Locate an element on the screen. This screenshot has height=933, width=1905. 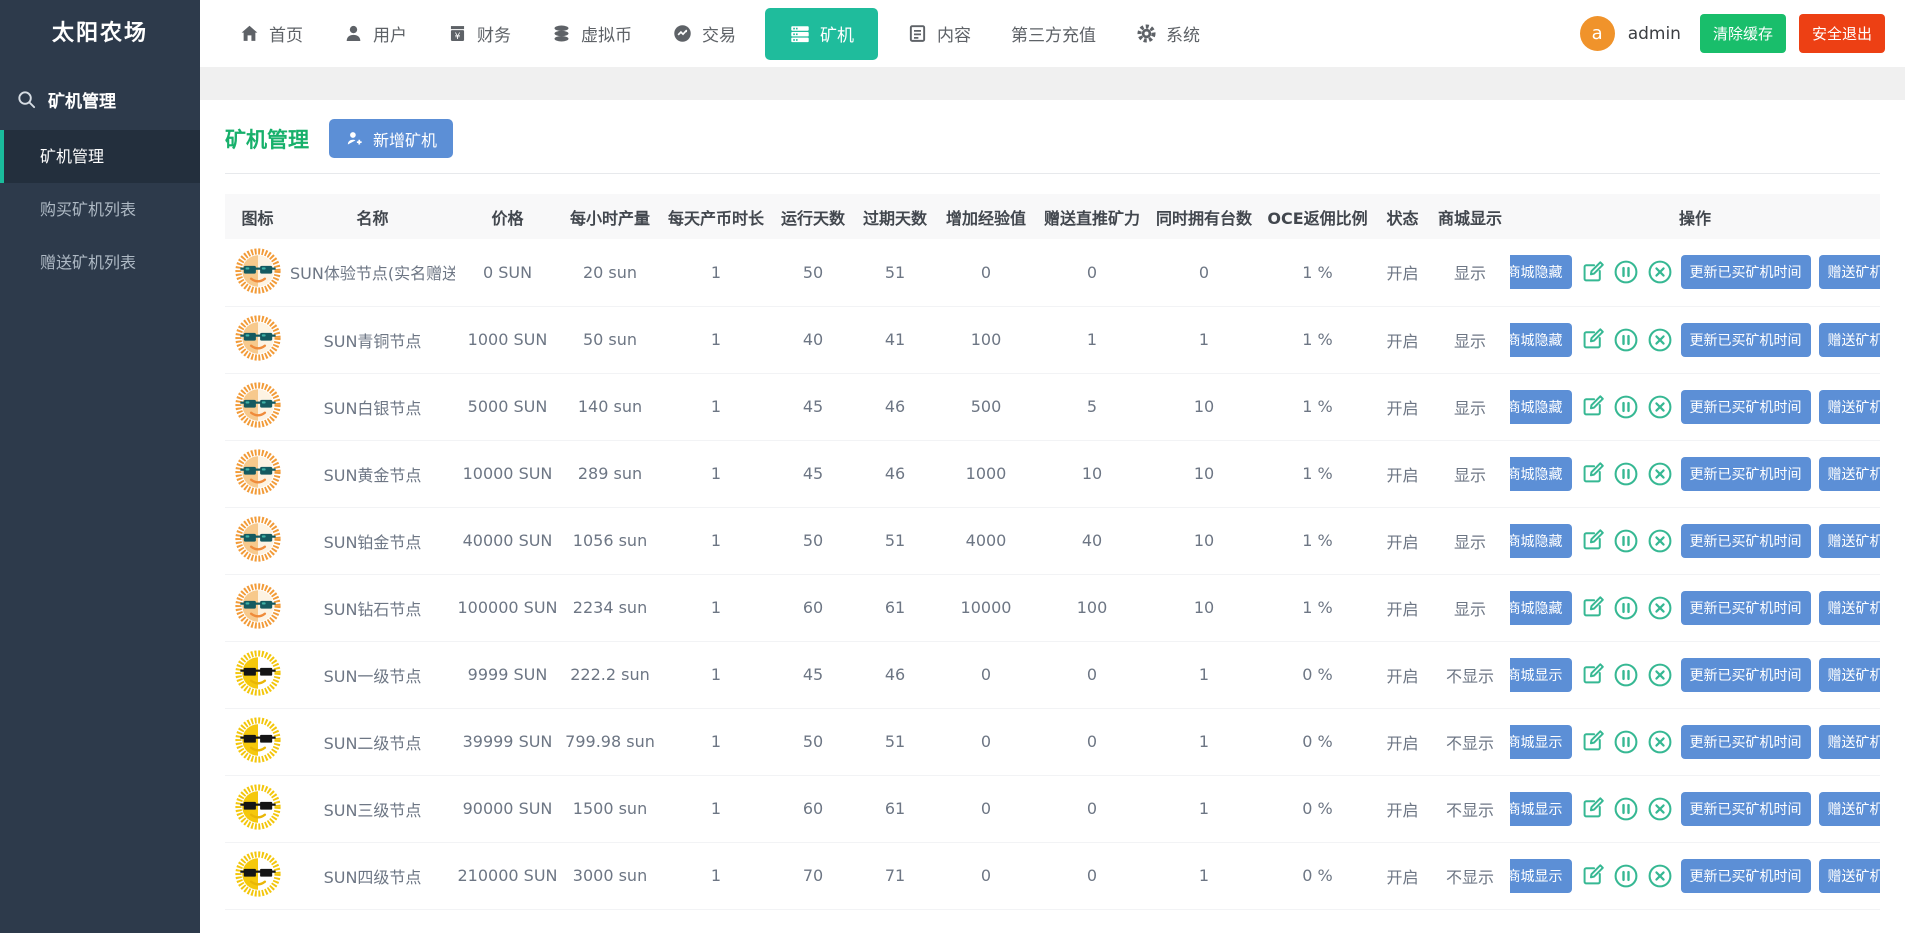
miner-name: SUN二级节点 is located at coordinates (372, 742).